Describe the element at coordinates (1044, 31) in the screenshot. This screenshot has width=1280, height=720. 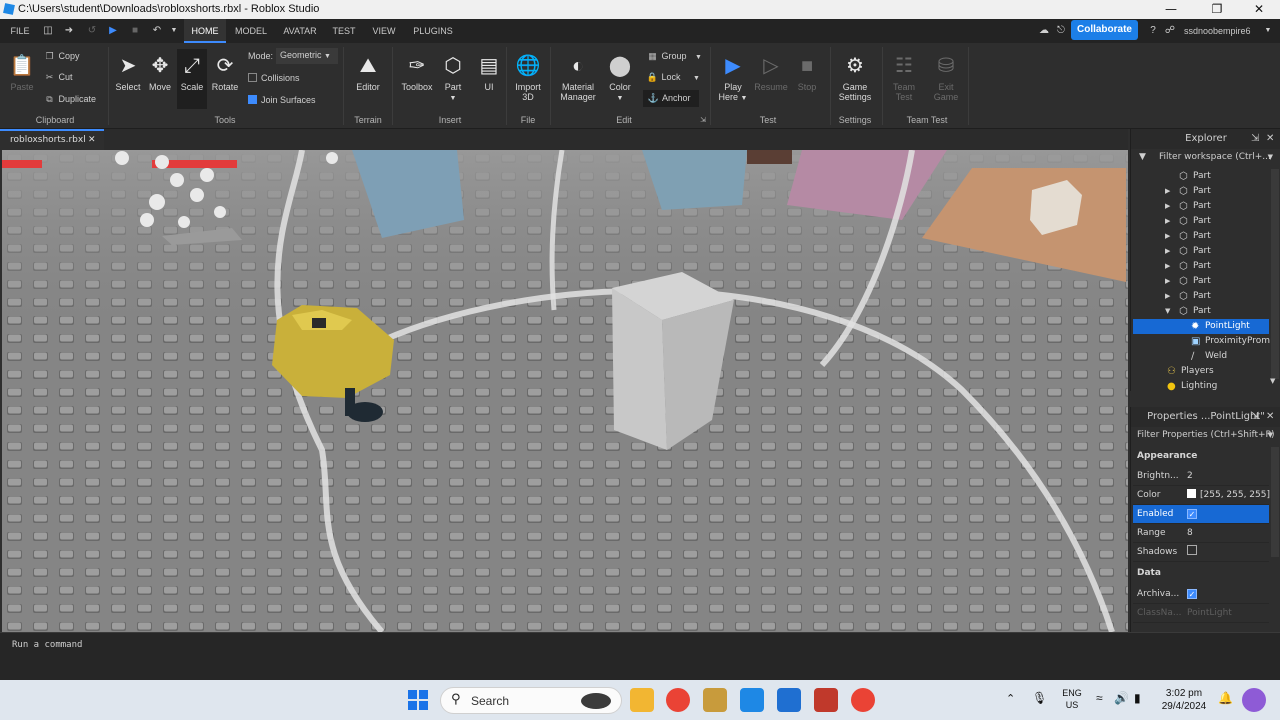
I see `cloud-icon: ☁` at that location.